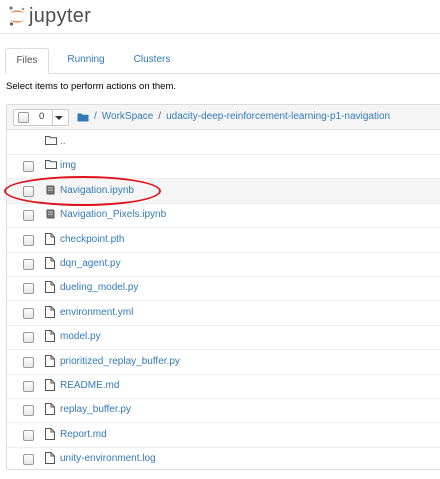  I want to click on file-name-link: checkpoint.pth, so click(92, 239).